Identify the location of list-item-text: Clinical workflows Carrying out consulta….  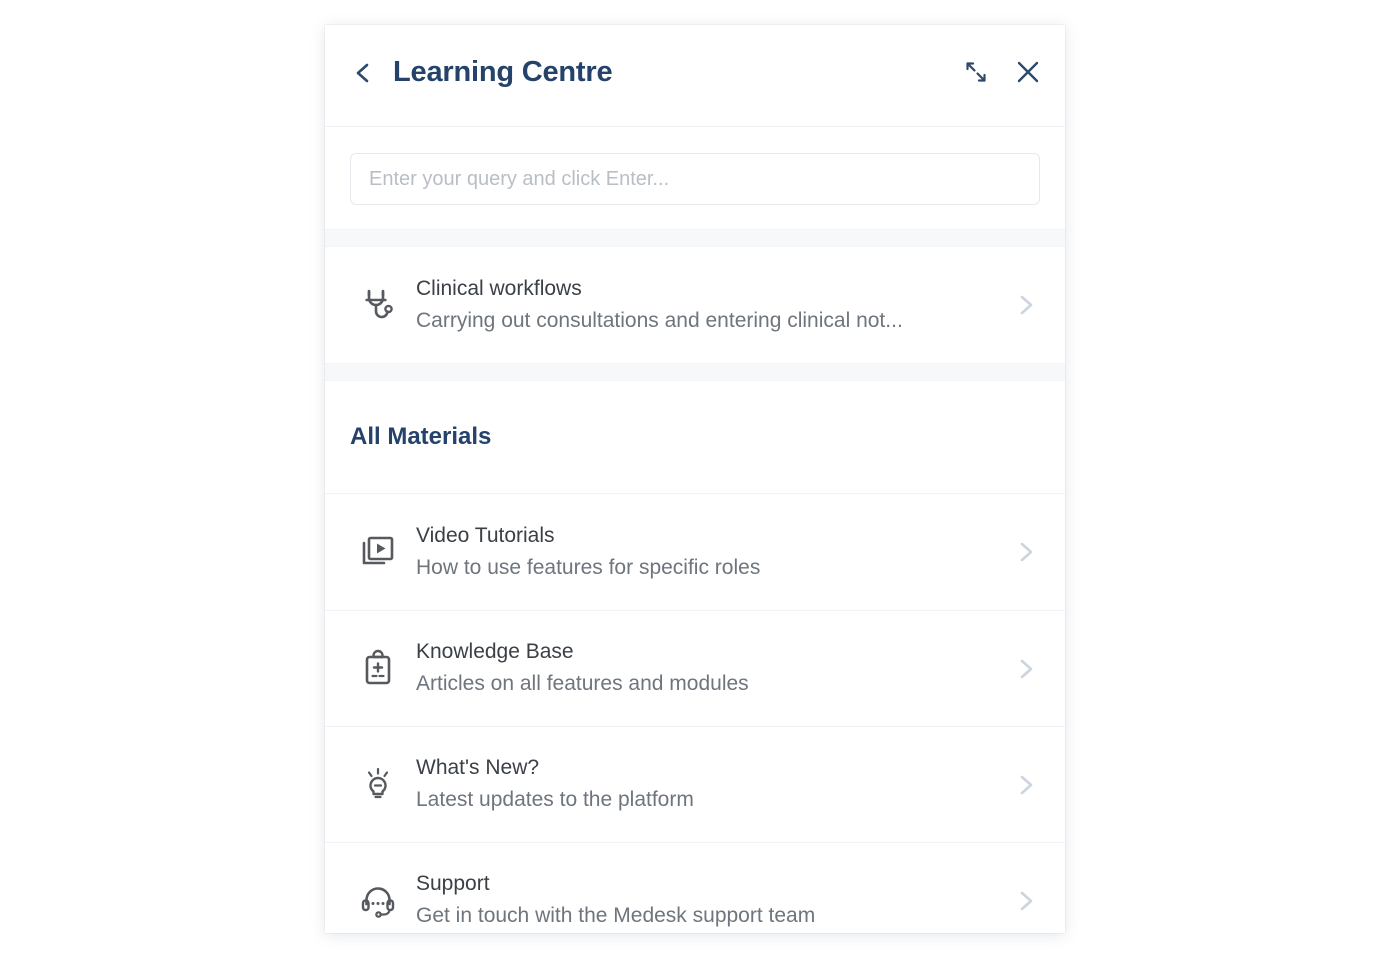
(709, 305).